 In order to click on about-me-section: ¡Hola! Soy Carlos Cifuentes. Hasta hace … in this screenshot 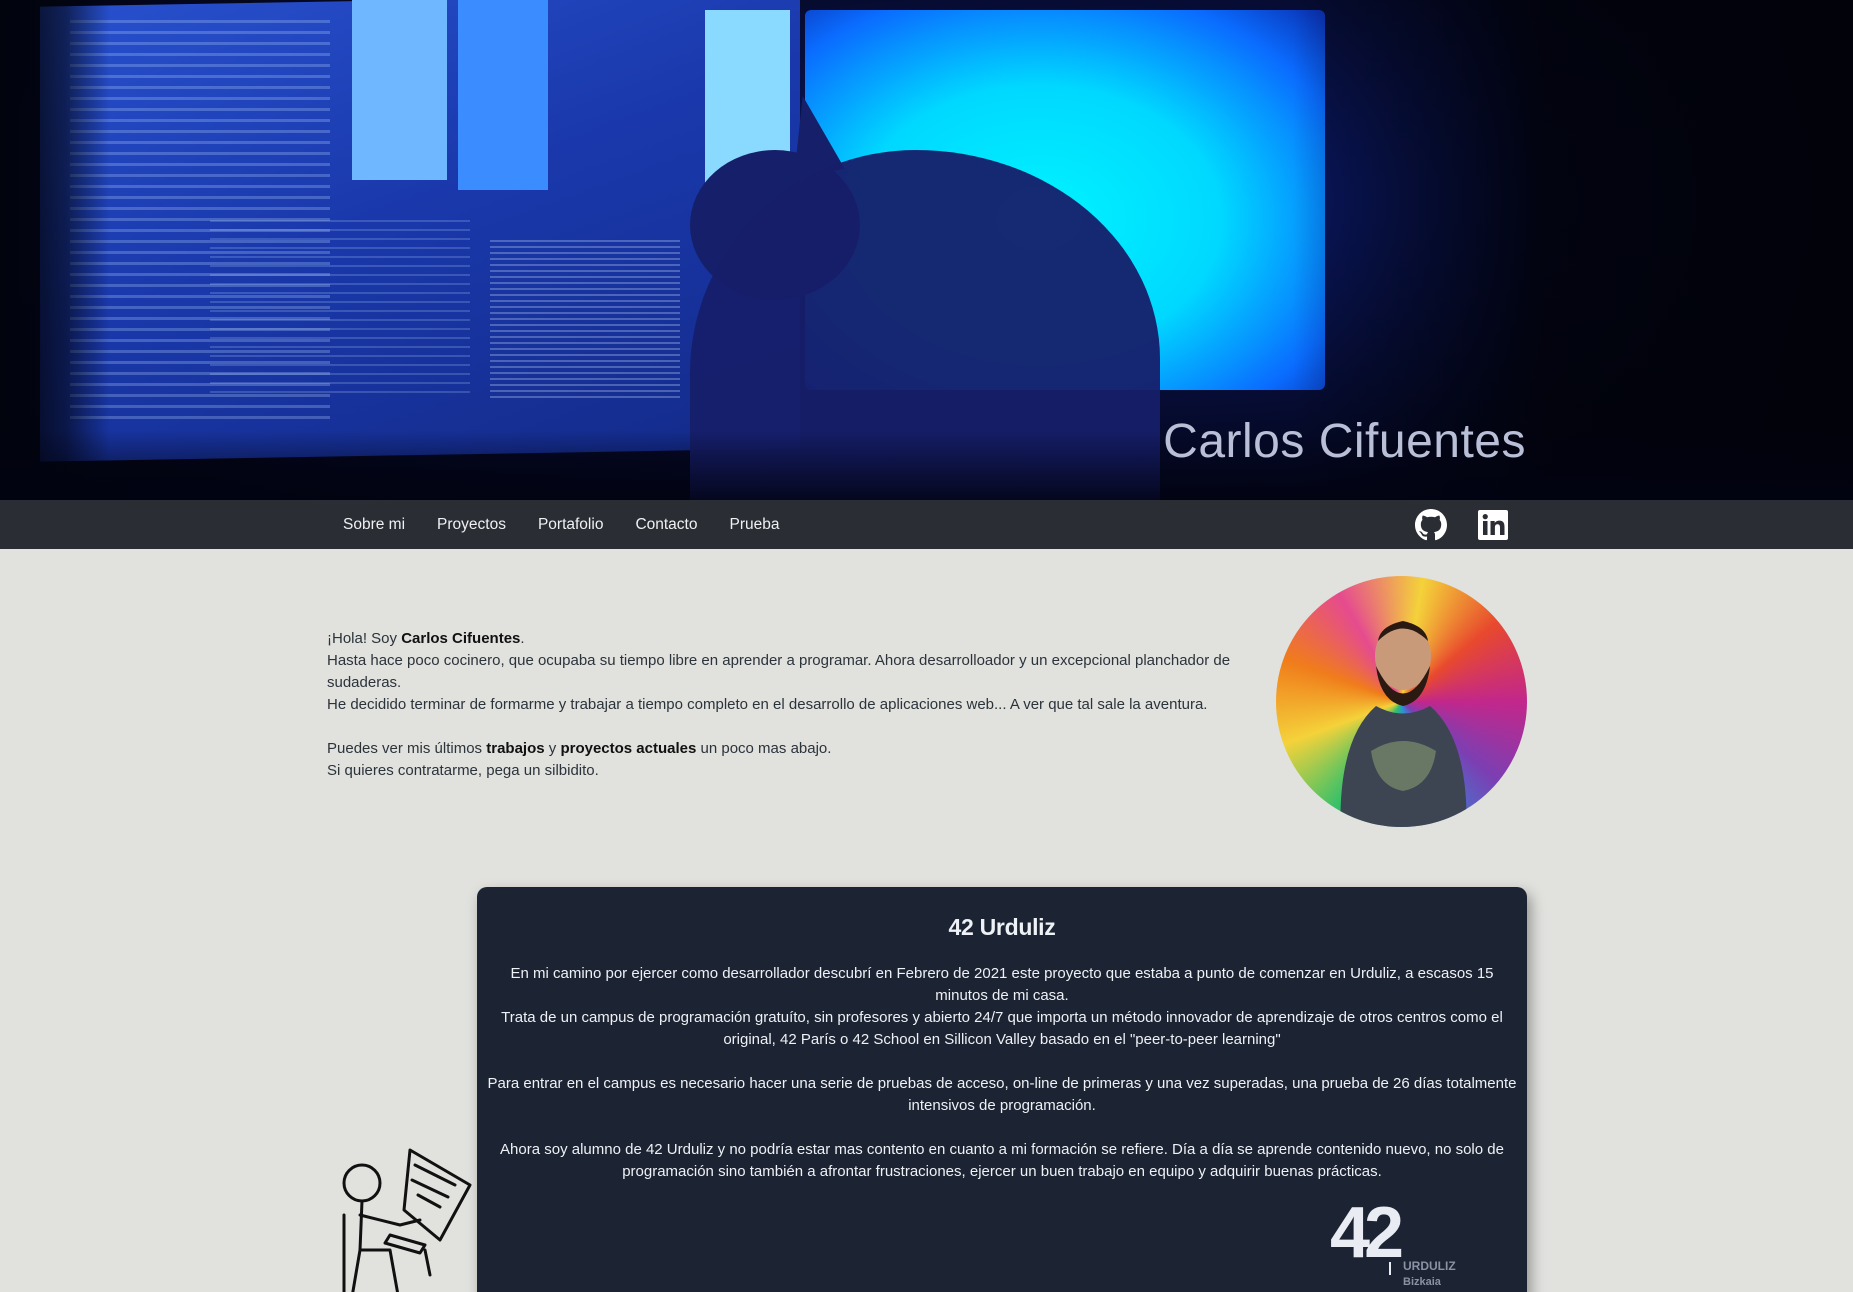, I will do `click(787, 705)`.